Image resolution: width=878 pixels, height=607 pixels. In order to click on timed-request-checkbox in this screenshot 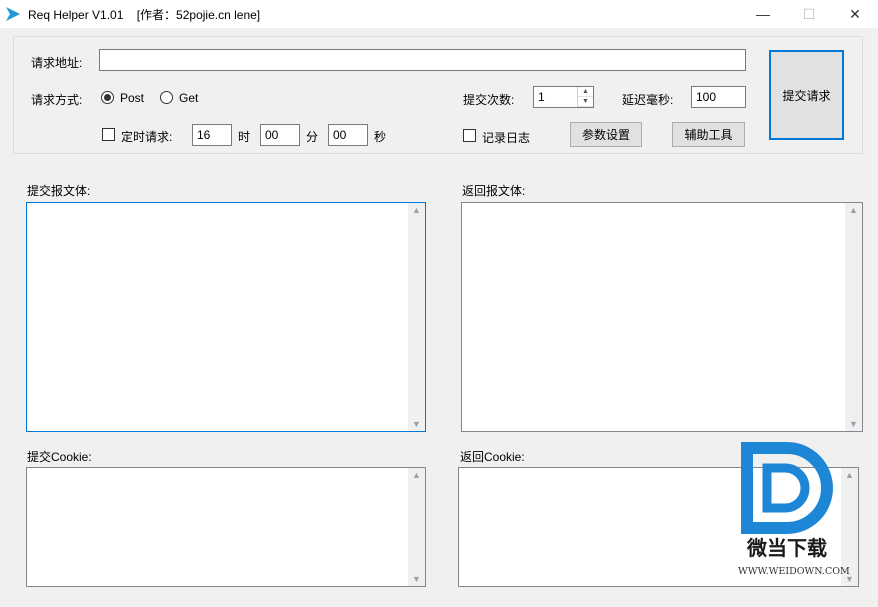, I will do `click(108, 134)`.